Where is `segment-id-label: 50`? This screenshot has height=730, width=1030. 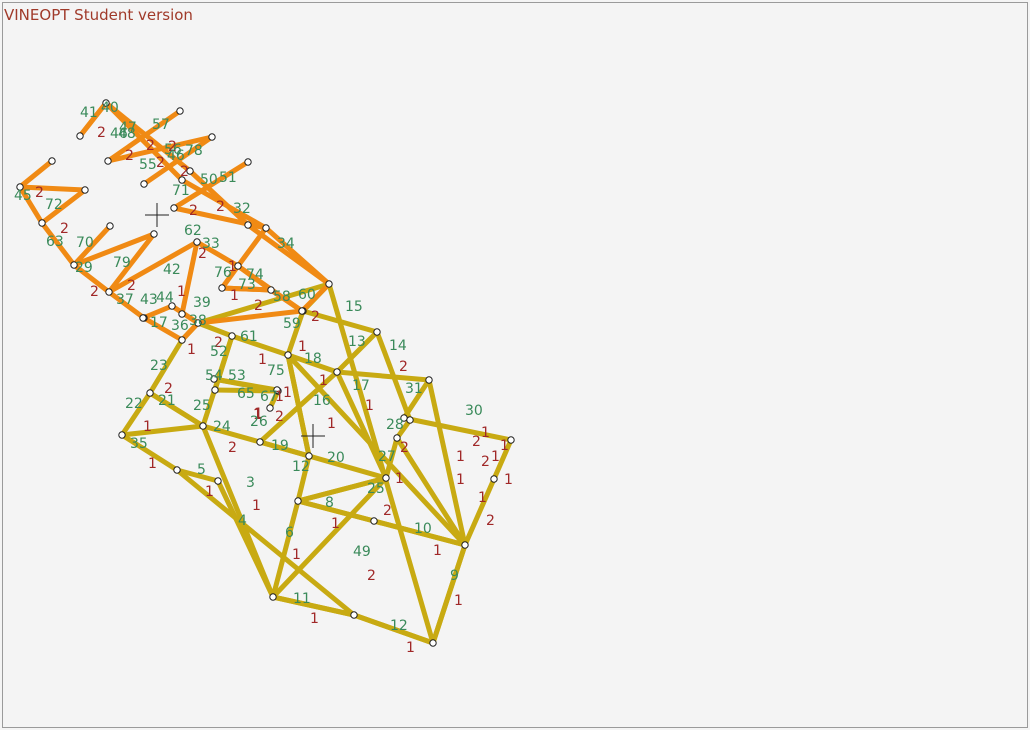
segment-id-label: 50 is located at coordinates (209, 180).